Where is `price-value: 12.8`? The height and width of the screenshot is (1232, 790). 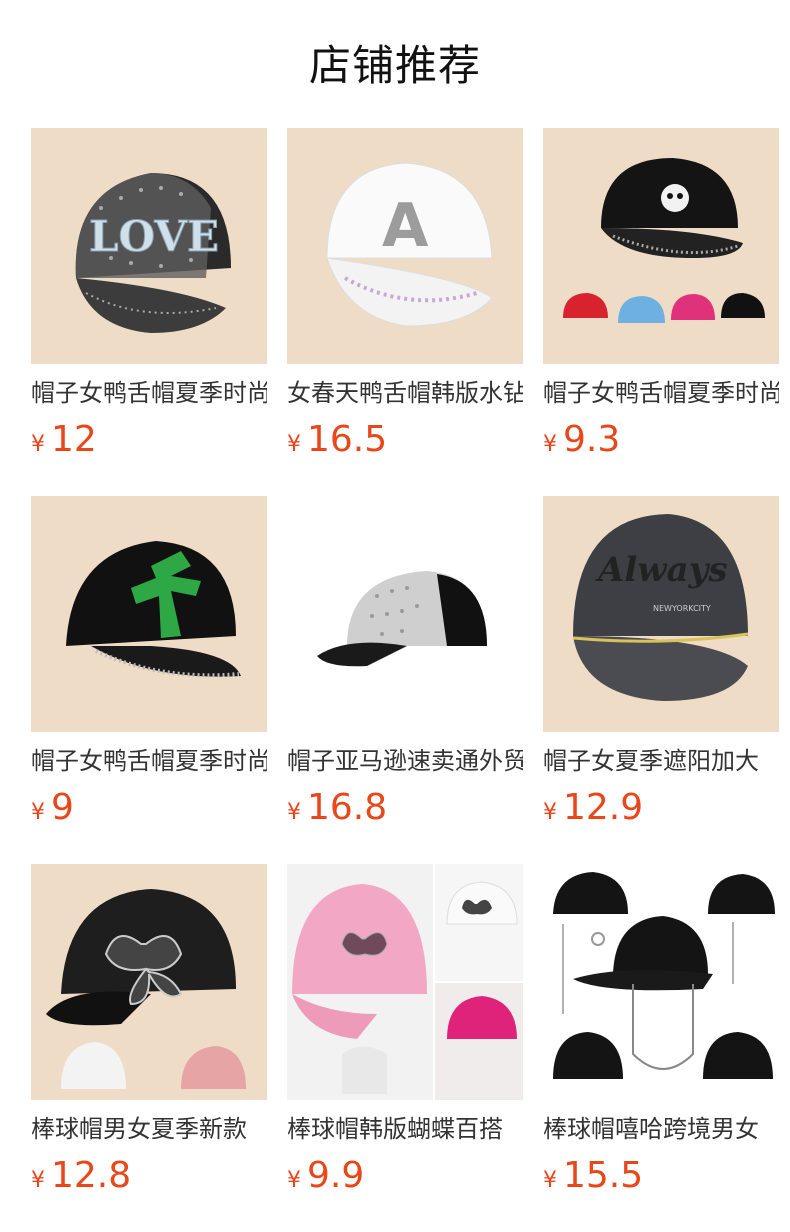 price-value: 12.8 is located at coordinates (91, 1175).